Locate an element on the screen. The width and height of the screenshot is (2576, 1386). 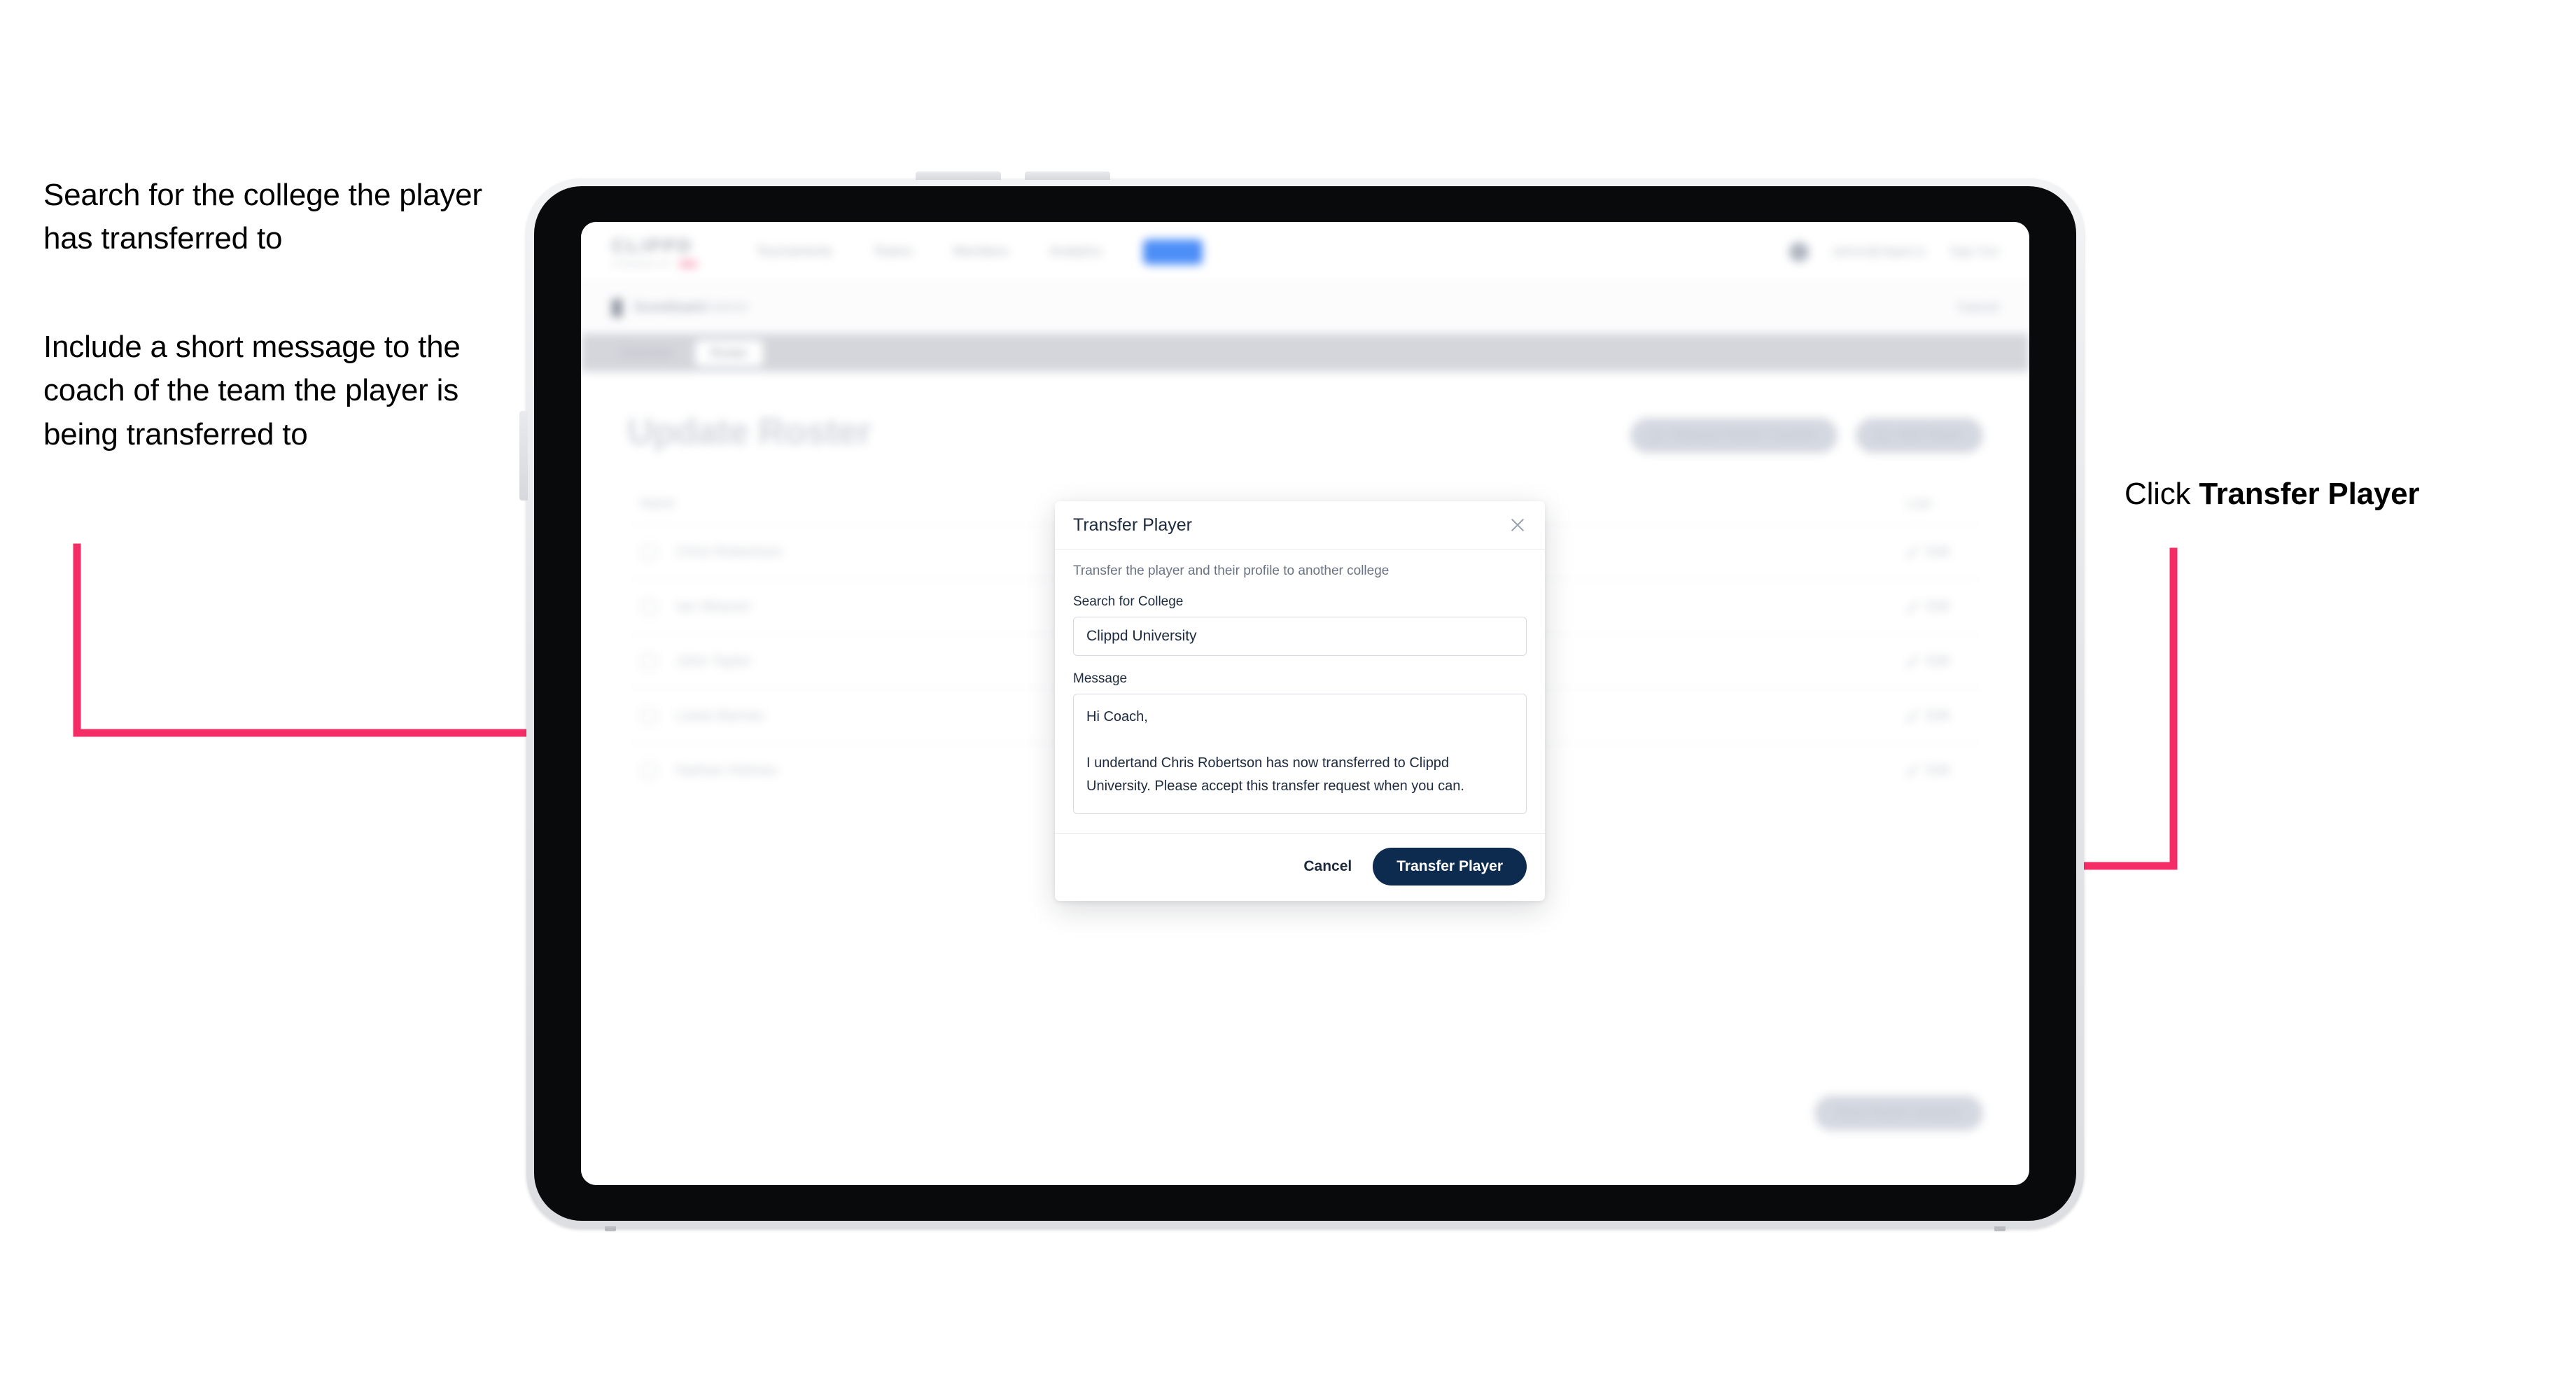
dialog-footer: Cancel Transfer Player is located at coordinates (1300, 867).